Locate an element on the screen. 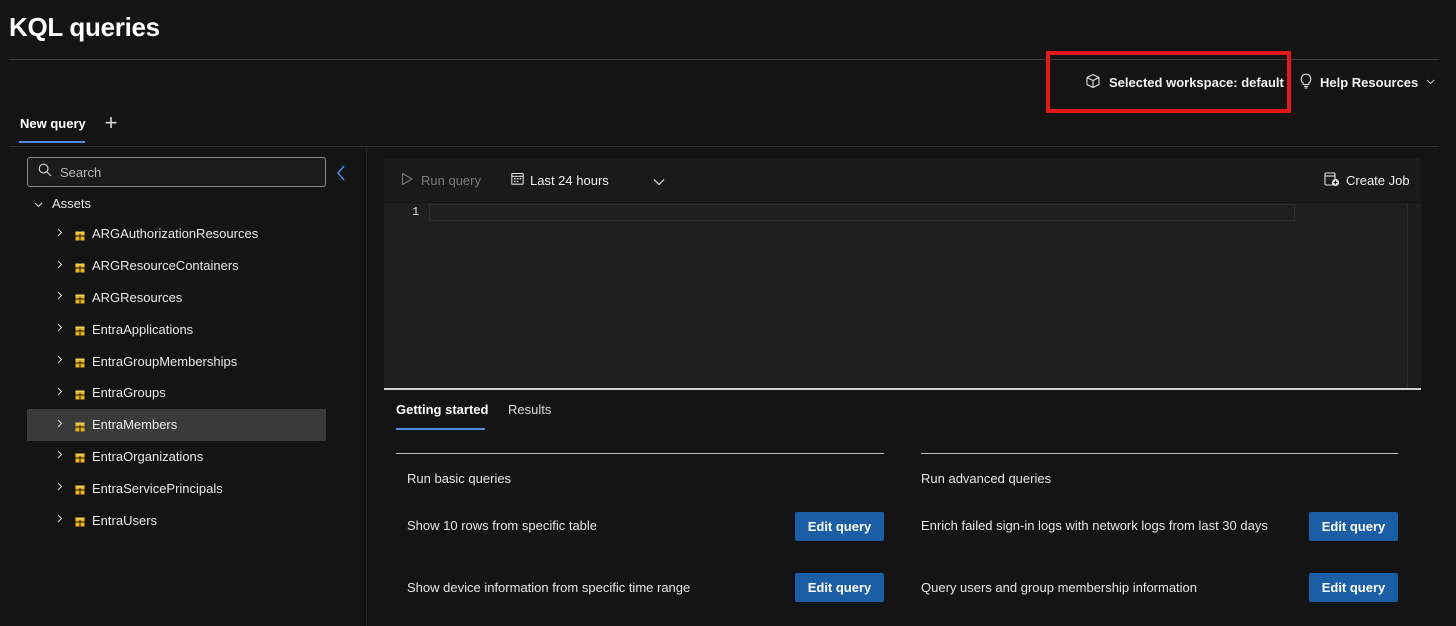  help-resources-button: Help Resources is located at coordinates (1367, 82).